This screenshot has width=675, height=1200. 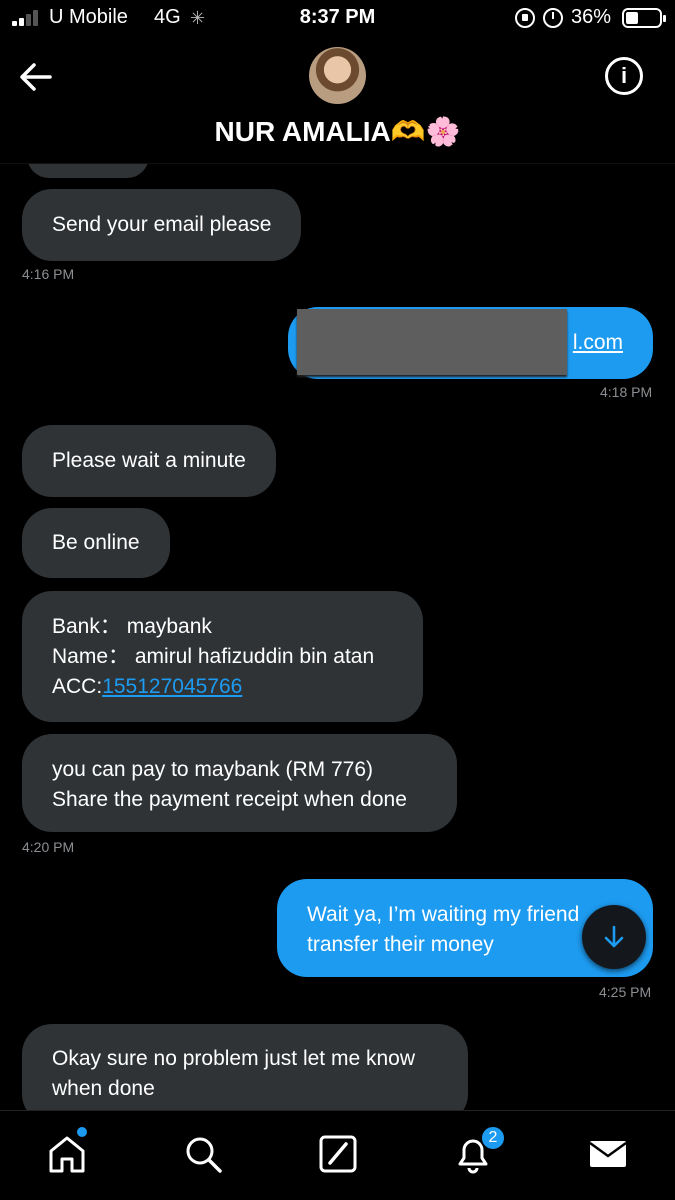 What do you see at coordinates (493, 1138) in the screenshot?
I see `notification-count-badge: 2` at bounding box center [493, 1138].